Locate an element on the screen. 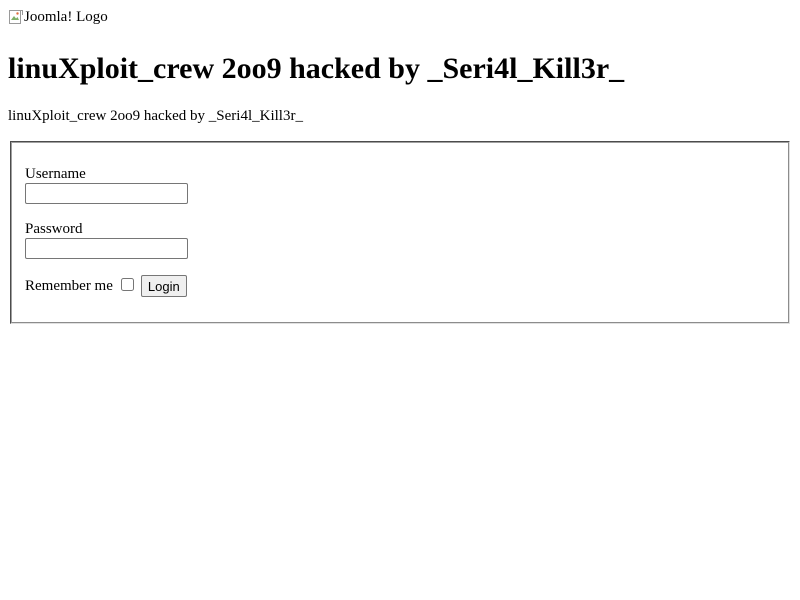 The image size is (800, 600). password-label: Password is located at coordinates (54, 229).